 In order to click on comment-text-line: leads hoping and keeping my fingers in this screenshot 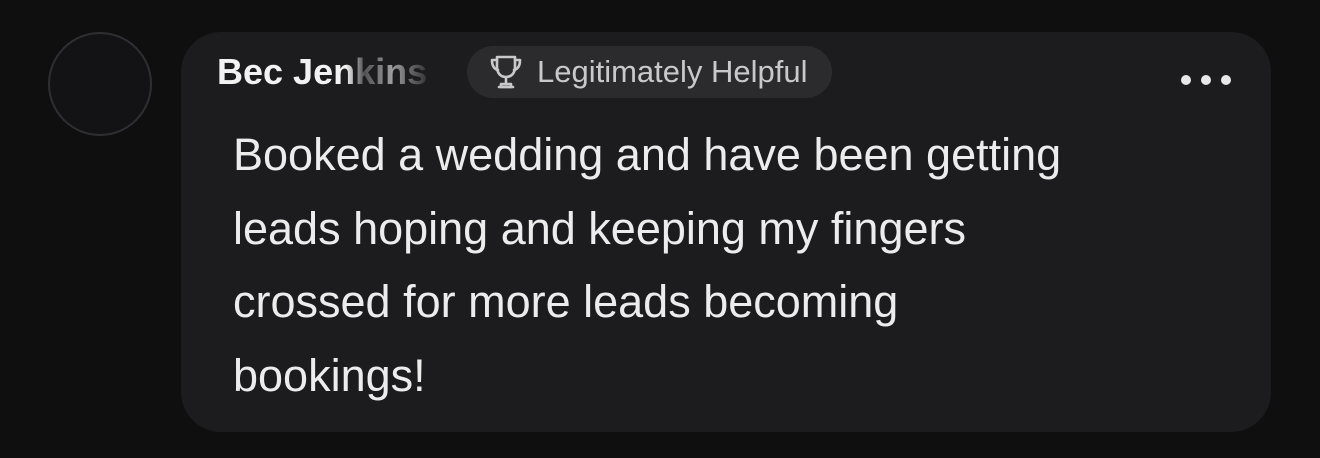, I will do `click(599, 228)`.